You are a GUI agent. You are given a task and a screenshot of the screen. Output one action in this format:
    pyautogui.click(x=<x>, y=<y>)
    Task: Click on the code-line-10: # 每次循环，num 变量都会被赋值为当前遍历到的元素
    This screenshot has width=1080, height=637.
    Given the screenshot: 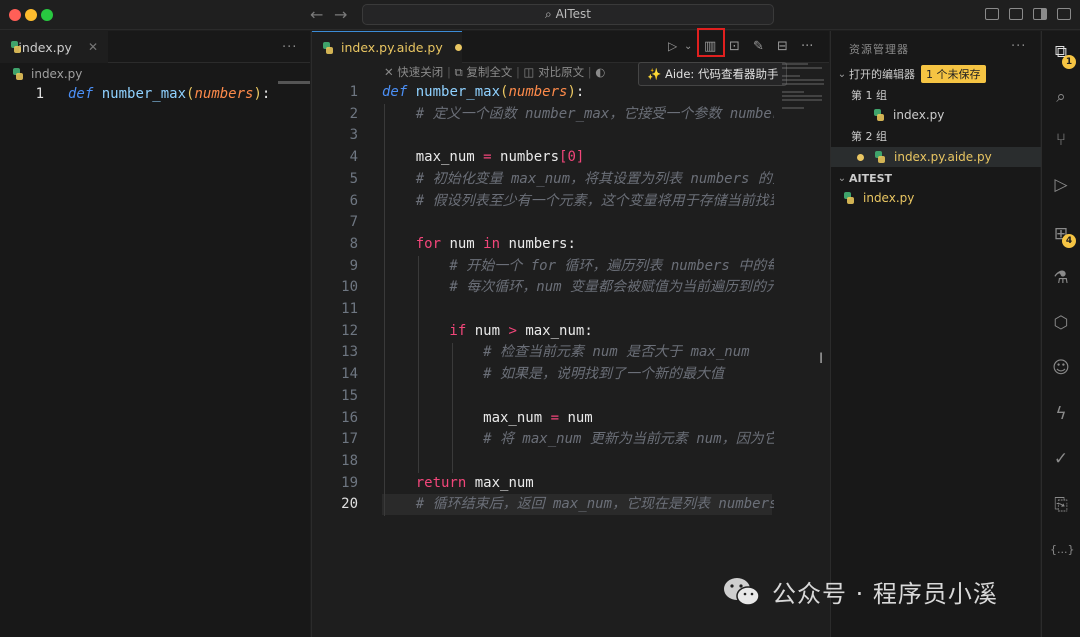 What is the action you would take?
    pyautogui.click(x=578, y=287)
    